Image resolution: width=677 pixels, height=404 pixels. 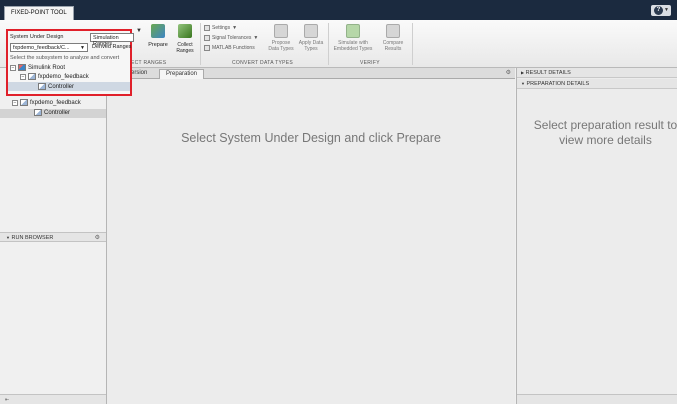 I want to click on signal-tolerances-button: Signal Tolerances ▼, so click(x=231, y=38).